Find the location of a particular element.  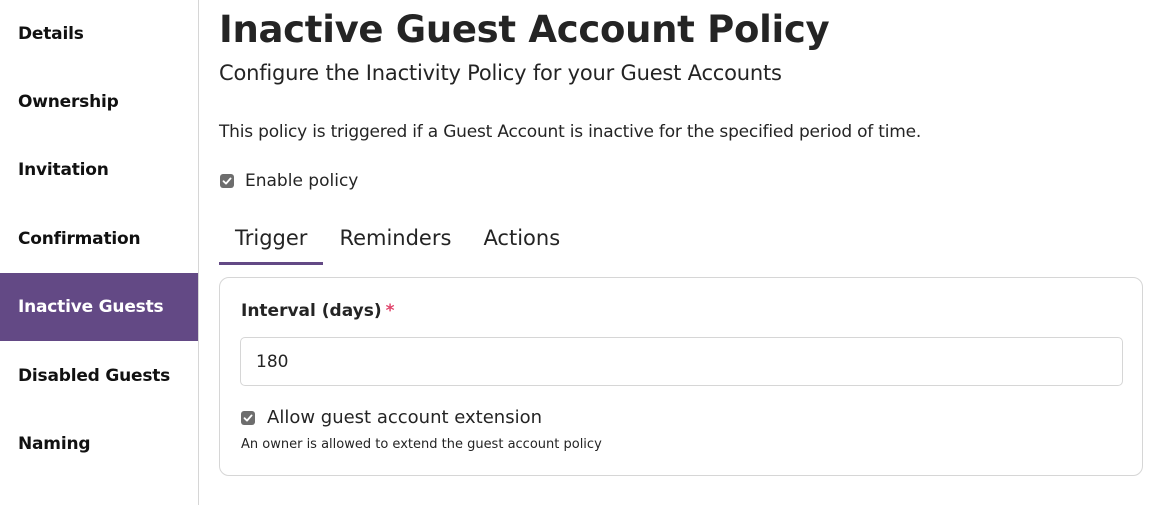

tab-actions: Actions is located at coordinates (521, 242).